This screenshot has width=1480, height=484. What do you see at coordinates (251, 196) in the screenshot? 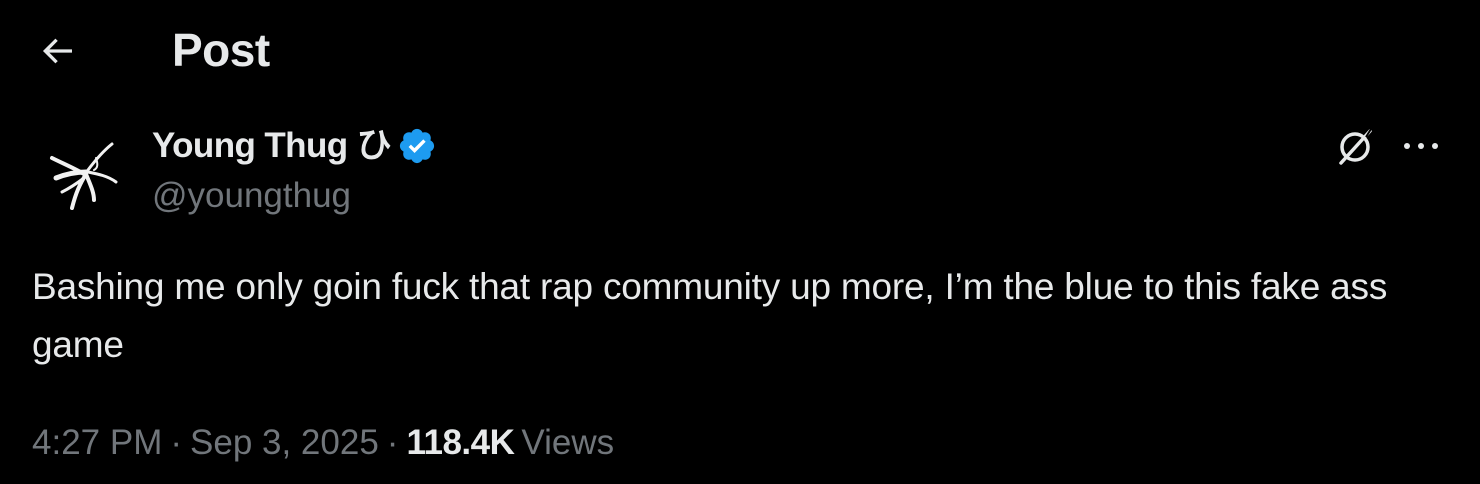
I see `author-handle: @youngthug` at bounding box center [251, 196].